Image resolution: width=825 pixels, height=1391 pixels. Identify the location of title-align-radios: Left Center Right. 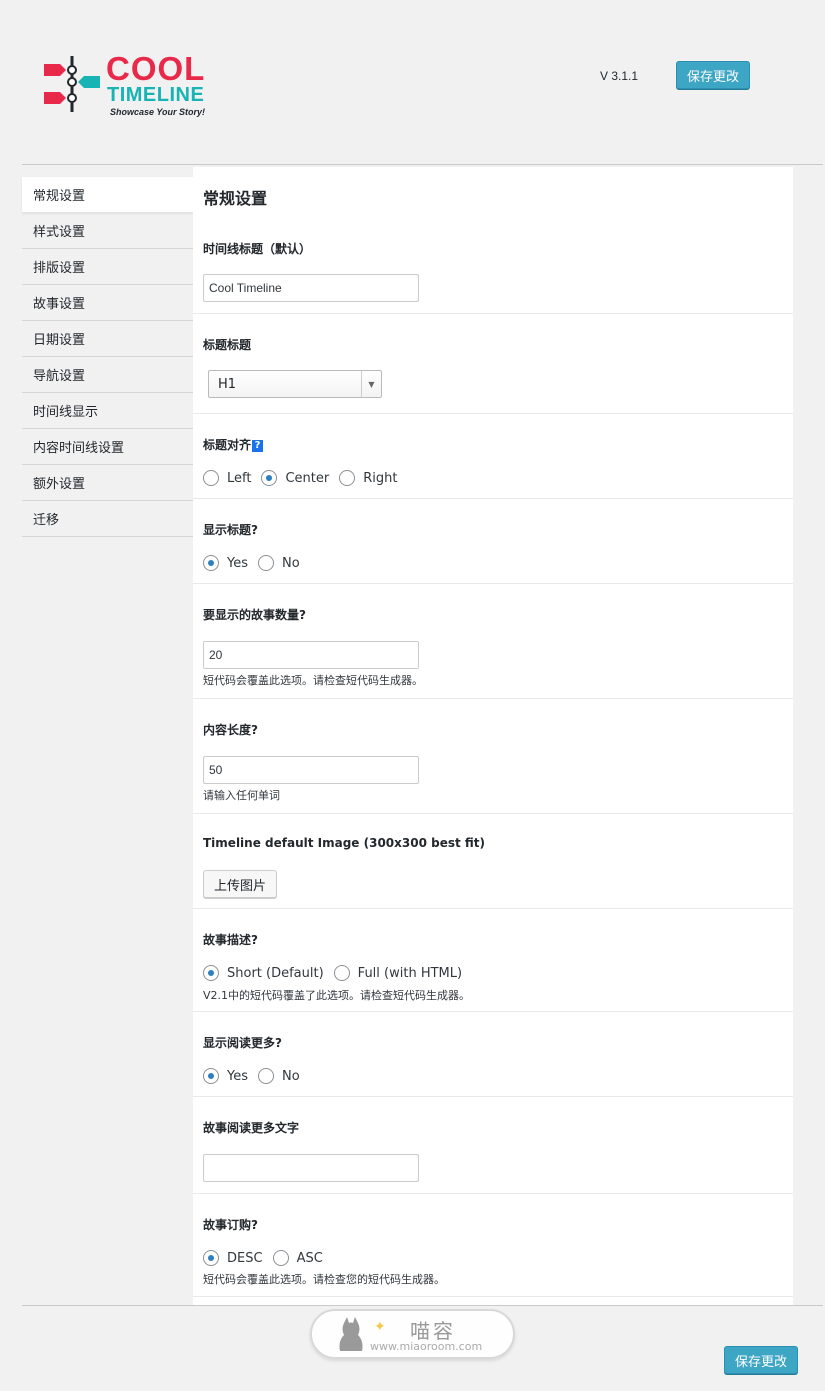
(305, 478).